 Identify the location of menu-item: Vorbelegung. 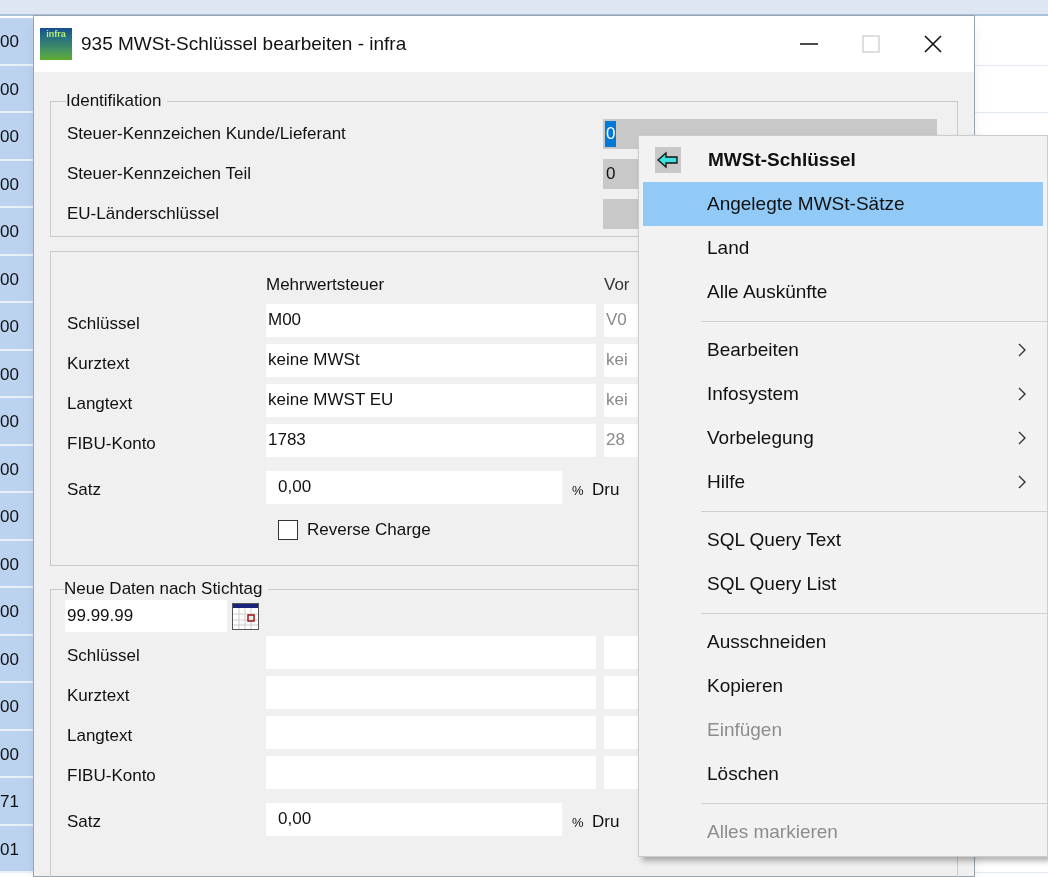
(843, 438).